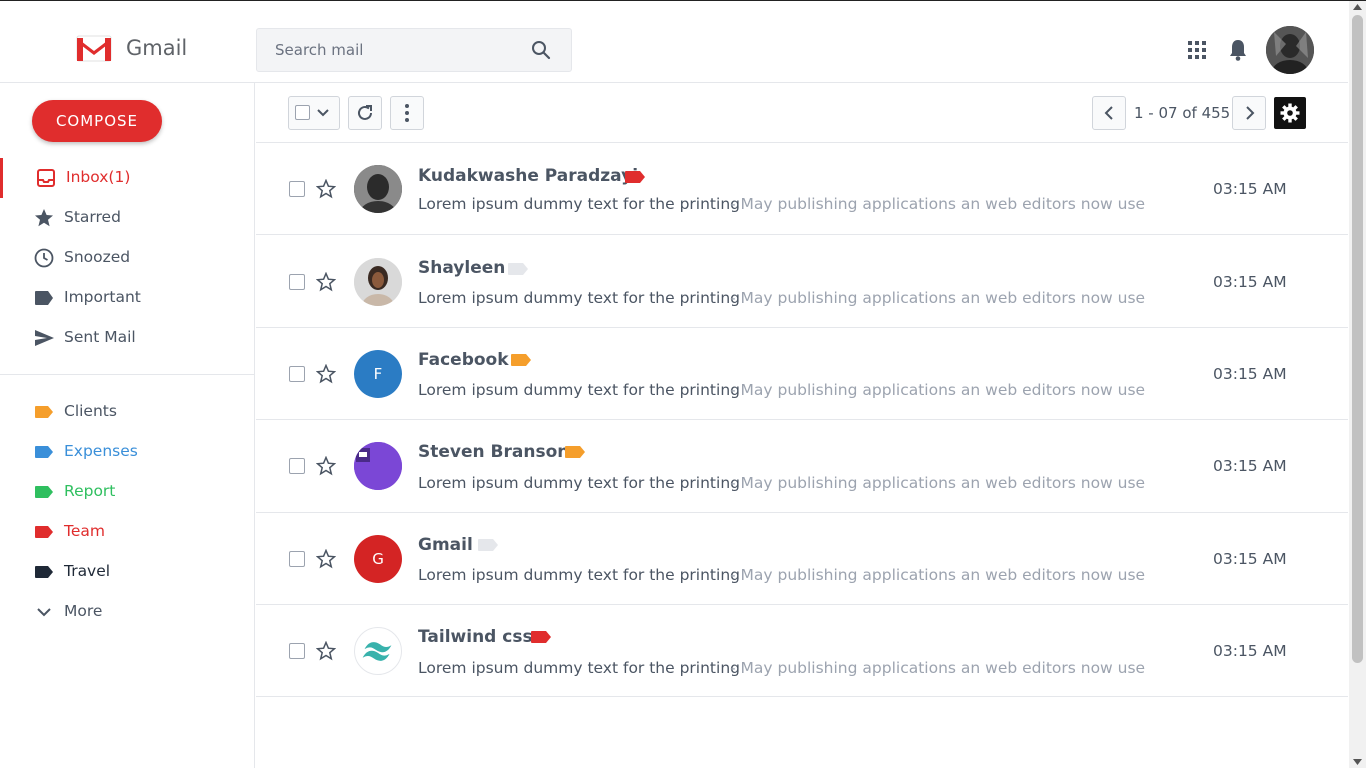 Image resolution: width=1366 pixels, height=768 pixels. Describe the element at coordinates (90, 411) in the screenshot. I see `sidebar-item-label: Clients` at that location.